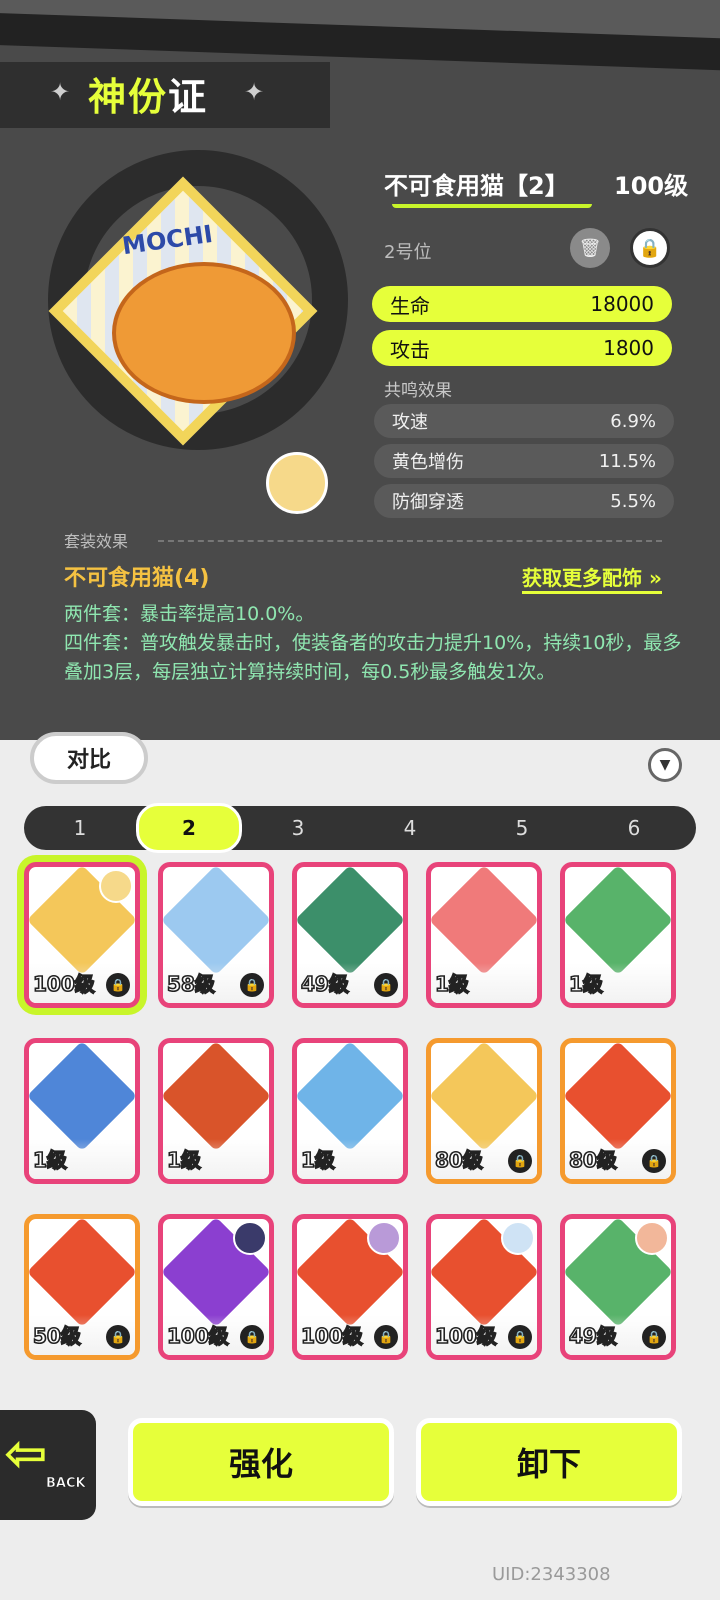 This screenshot has height=1600, width=720. What do you see at coordinates (350, 1097) in the screenshot?
I see `pufferfish-art` at bounding box center [350, 1097].